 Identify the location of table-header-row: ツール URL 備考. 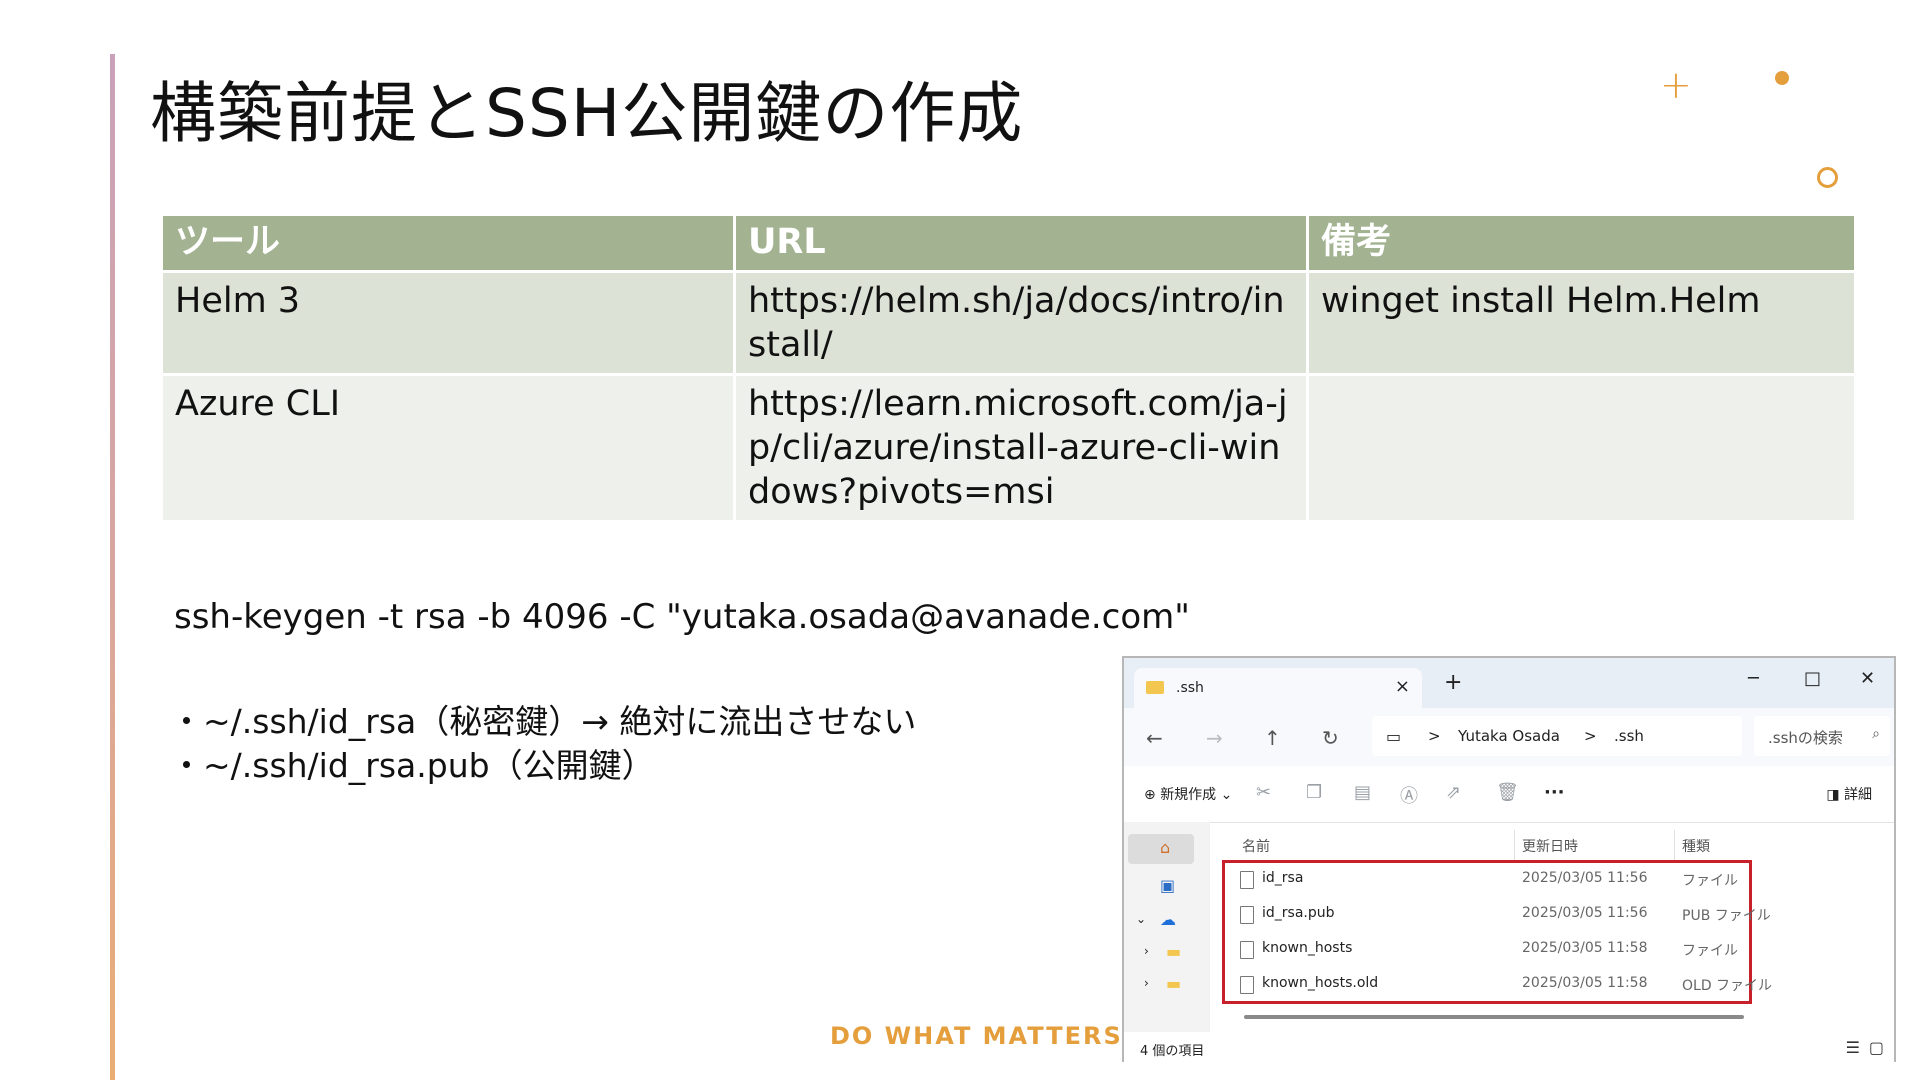
(1008, 243).